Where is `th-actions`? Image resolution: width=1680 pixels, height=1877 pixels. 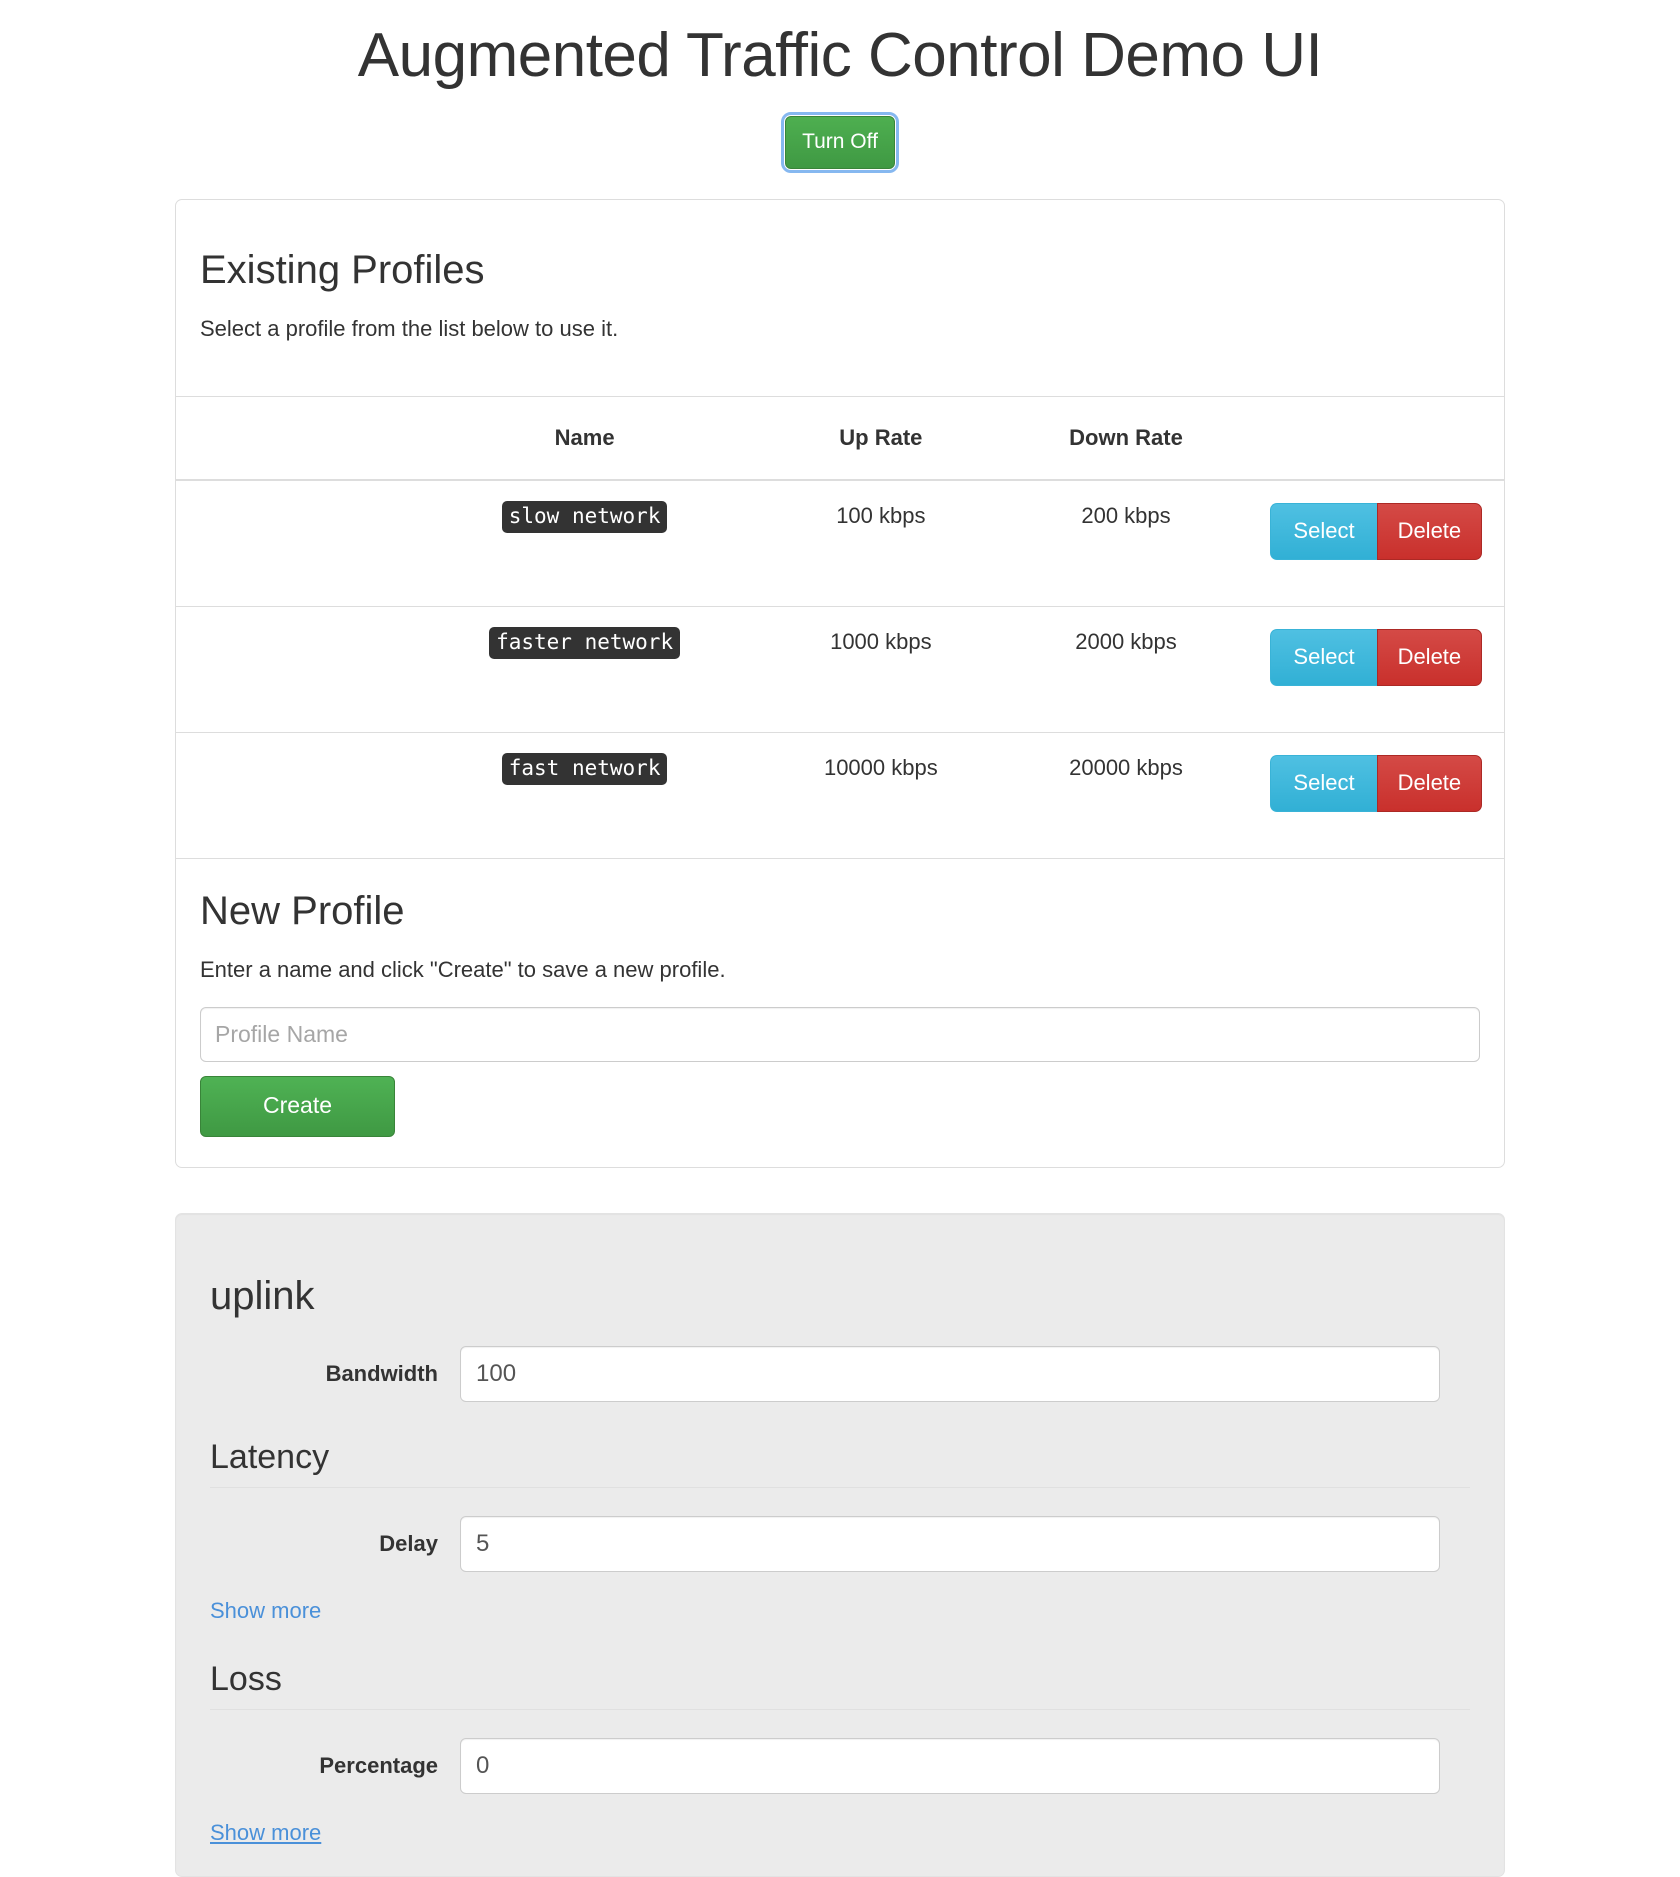
th-actions is located at coordinates (1376, 438).